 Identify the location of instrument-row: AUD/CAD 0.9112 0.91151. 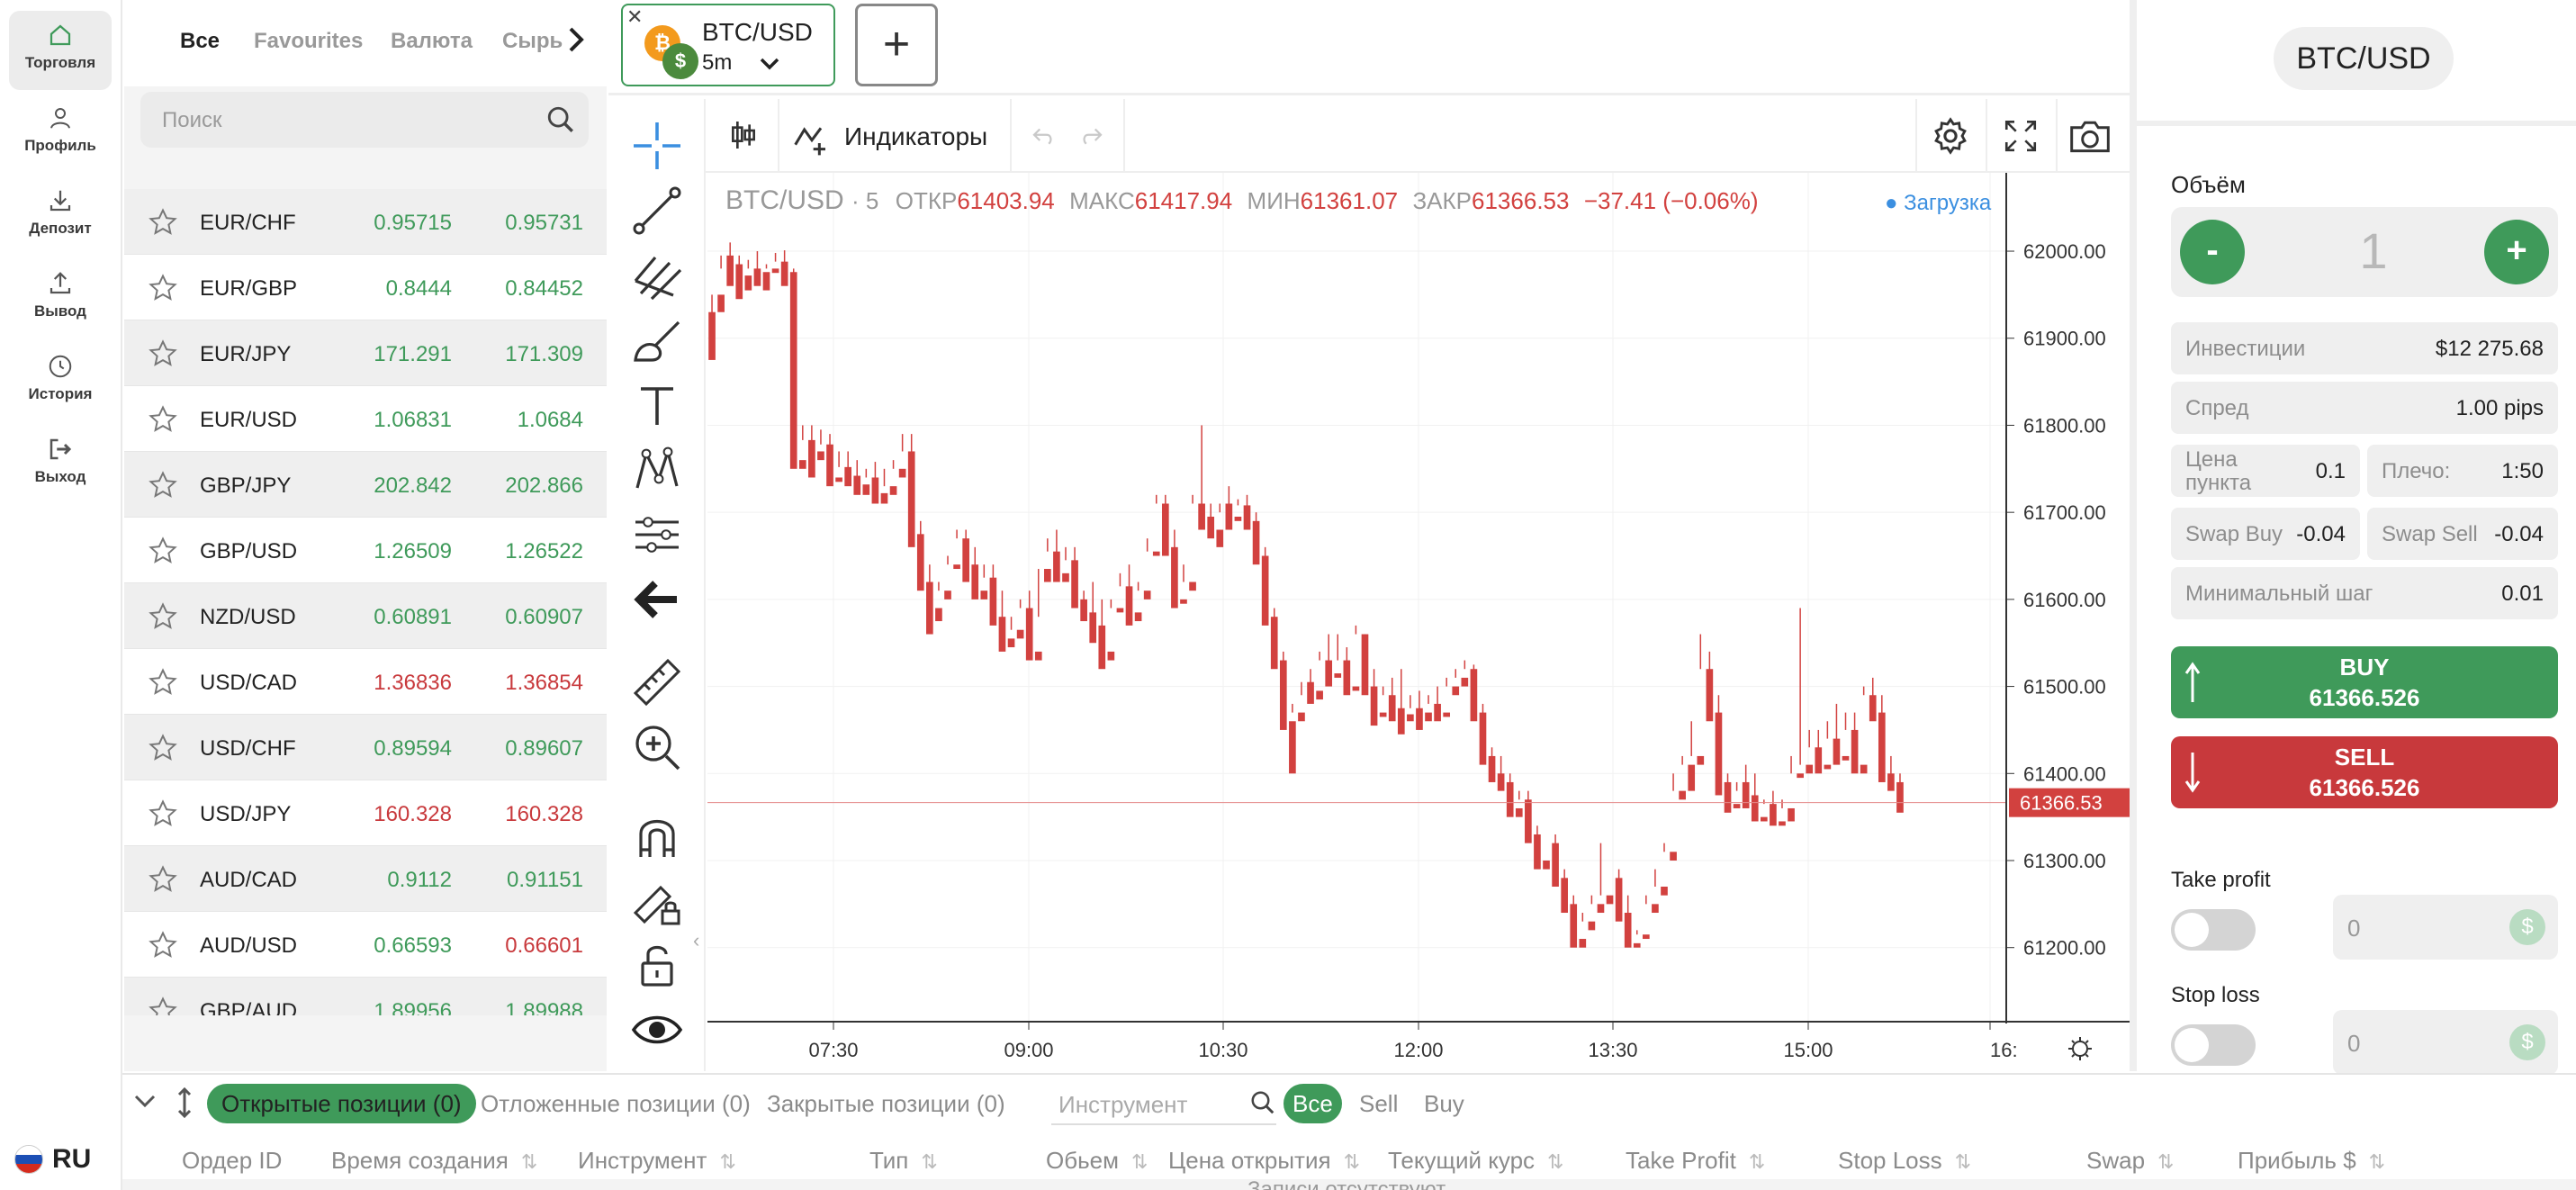
(365, 879).